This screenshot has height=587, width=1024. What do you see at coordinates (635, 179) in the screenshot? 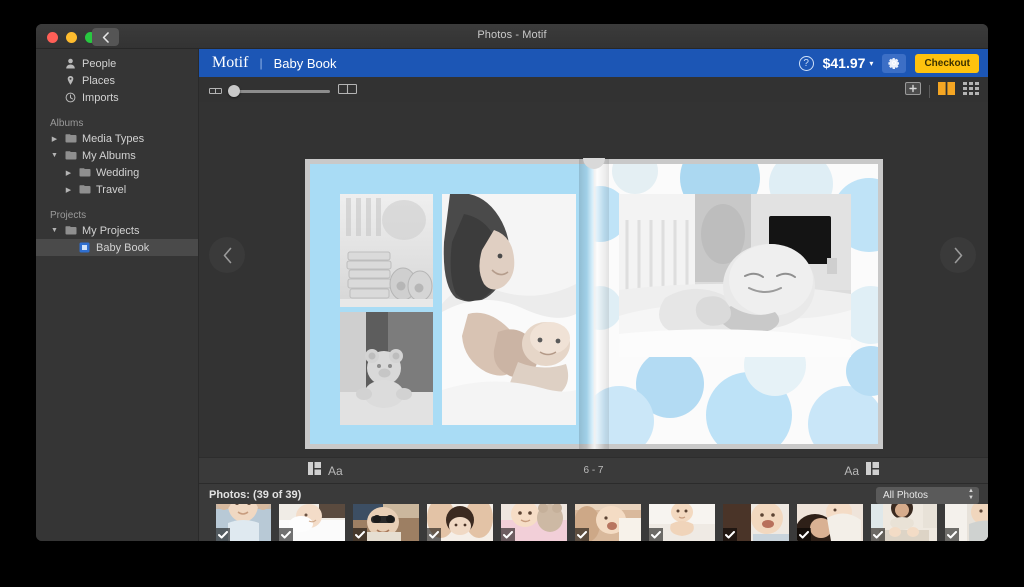
I see `polka-dot-decor` at bounding box center [635, 179].